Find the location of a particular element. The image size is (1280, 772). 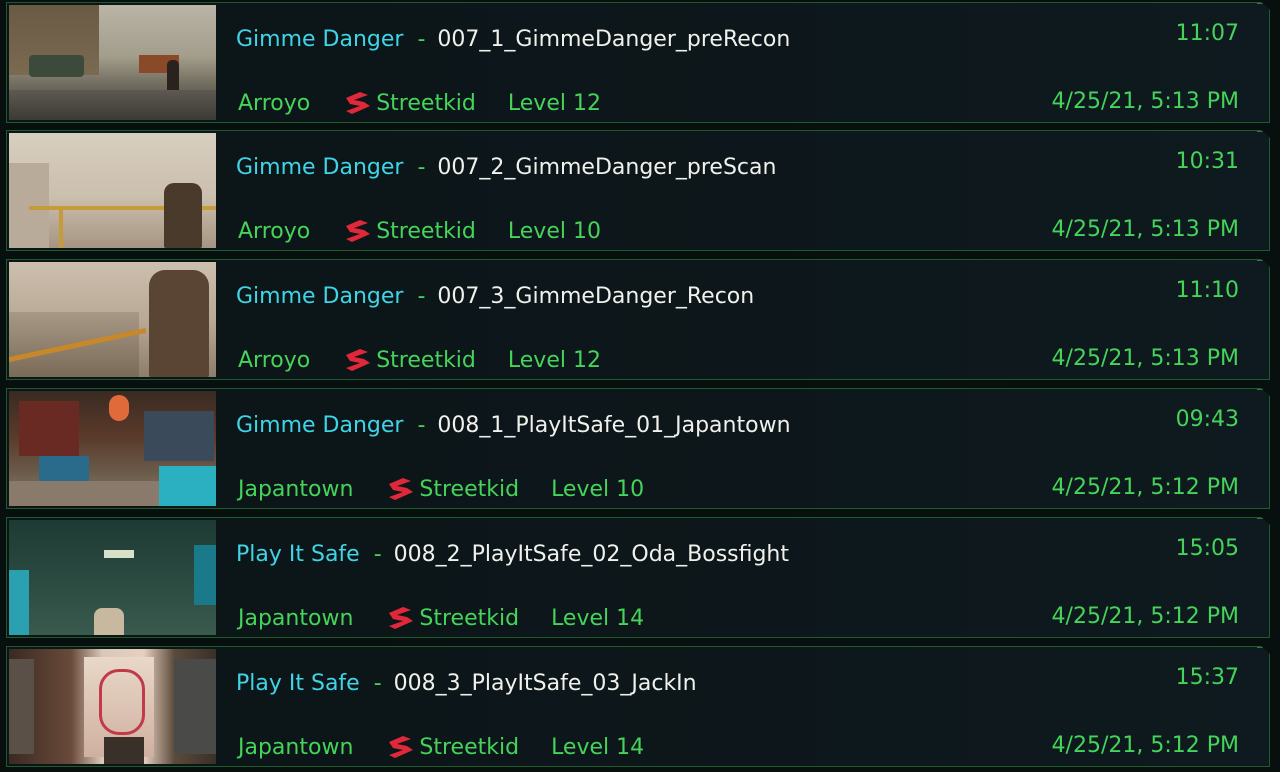

save-title-line: Gimme Danger - 007_2_GimmeDanger_preScan is located at coordinates (506, 167).